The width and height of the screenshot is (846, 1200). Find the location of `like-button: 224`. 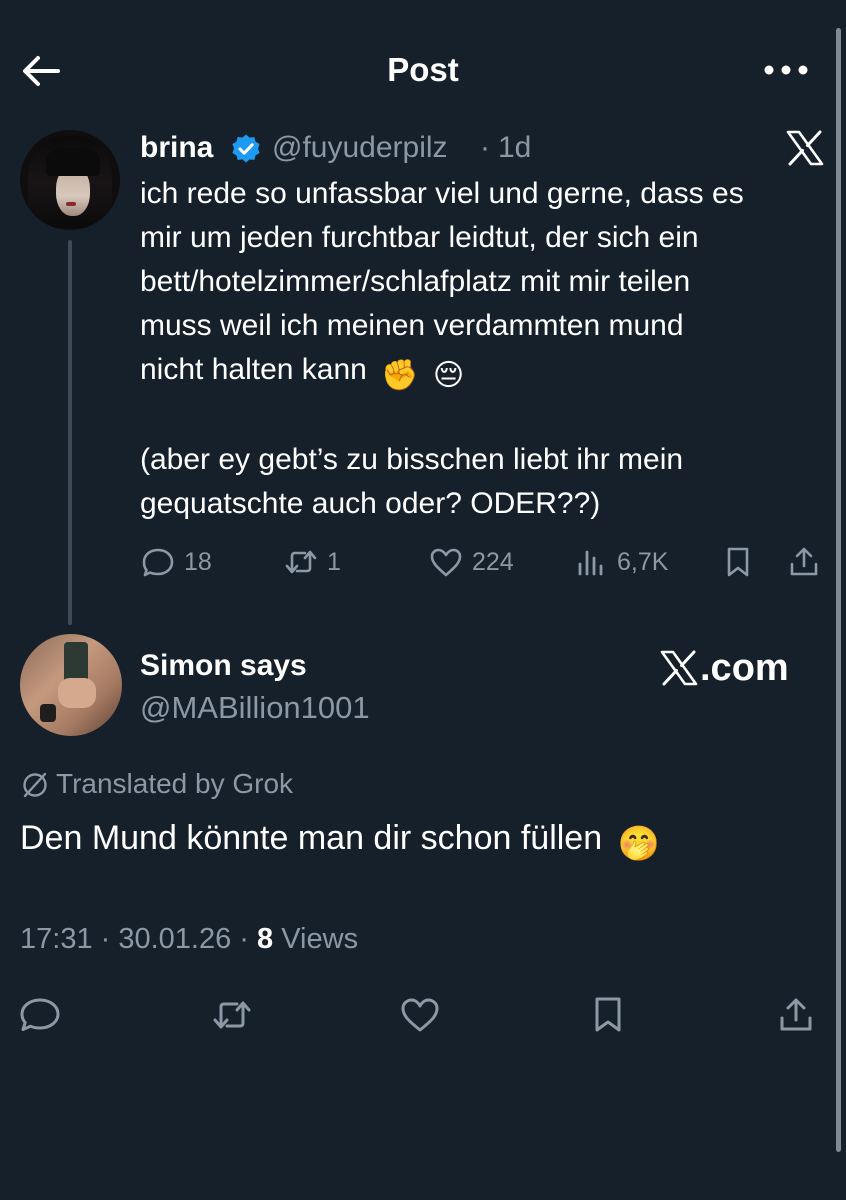

like-button: 224 is located at coordinates (471, 562).